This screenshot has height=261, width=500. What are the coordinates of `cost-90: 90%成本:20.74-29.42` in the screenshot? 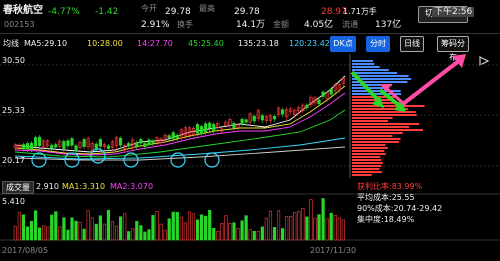 It's located at (400, 208).